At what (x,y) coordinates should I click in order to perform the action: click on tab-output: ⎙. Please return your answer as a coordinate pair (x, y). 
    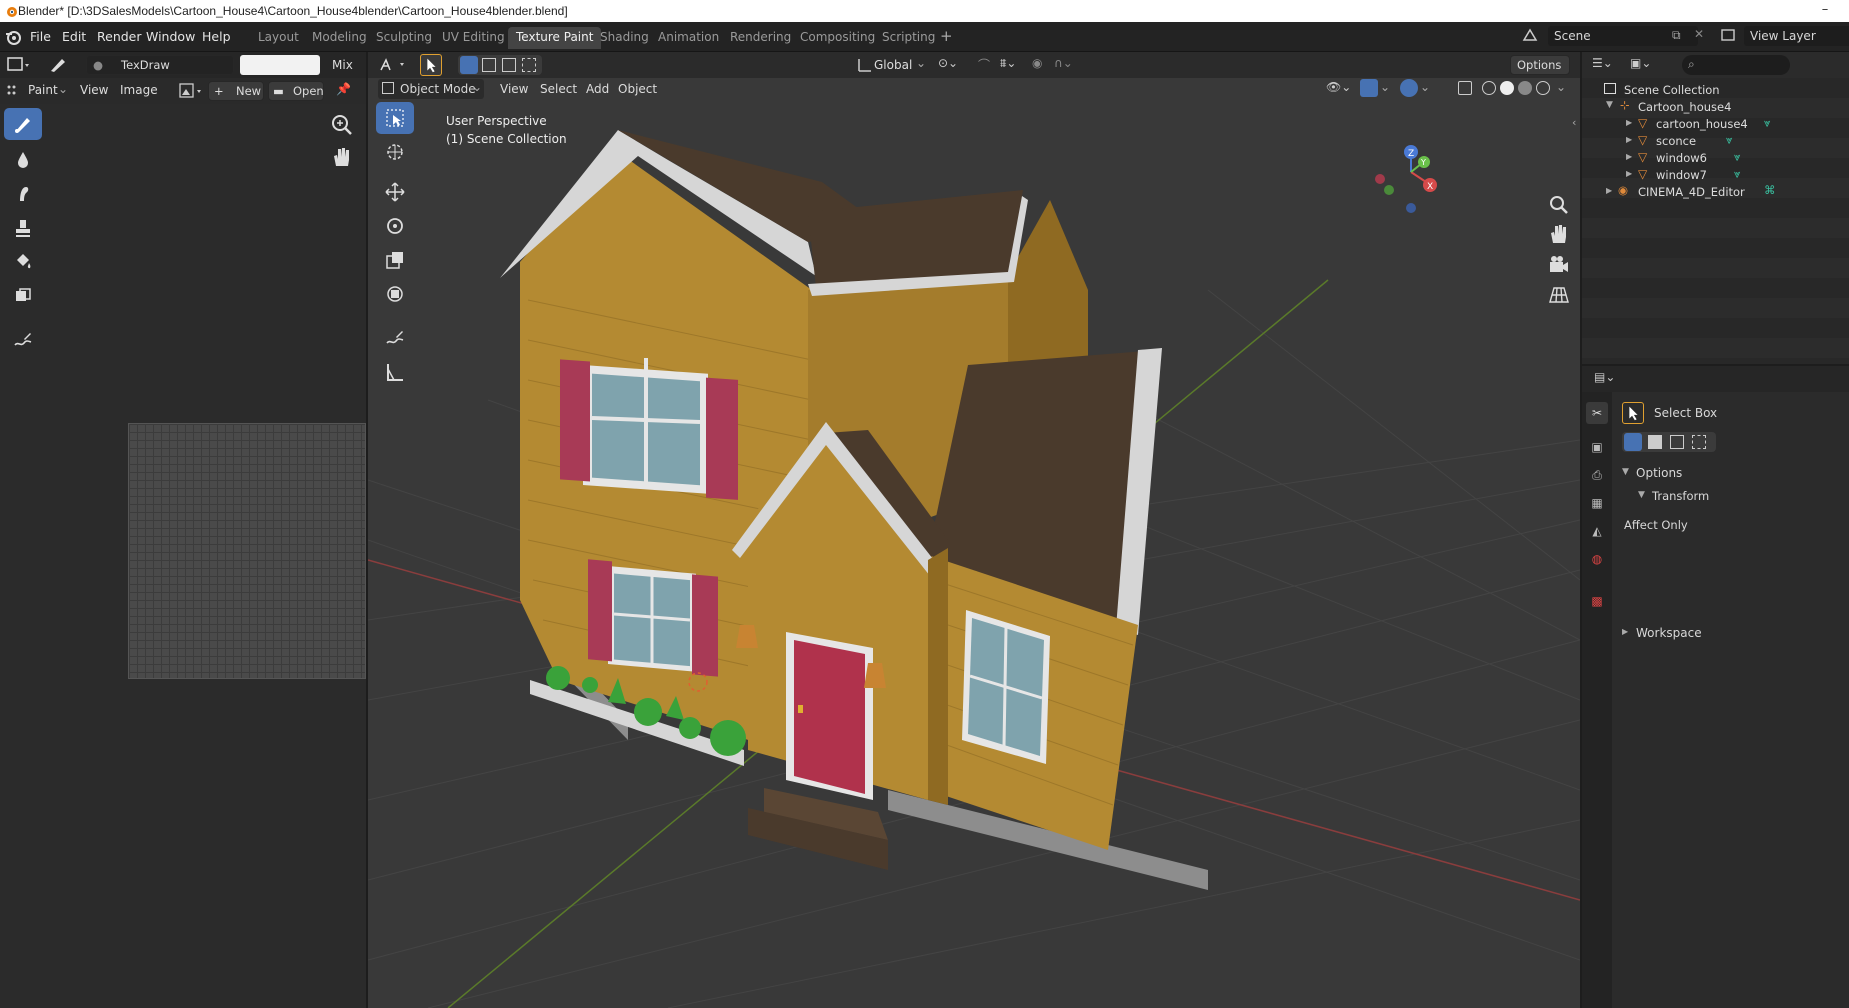
    Looking at the image, I should click on (1597, 475).